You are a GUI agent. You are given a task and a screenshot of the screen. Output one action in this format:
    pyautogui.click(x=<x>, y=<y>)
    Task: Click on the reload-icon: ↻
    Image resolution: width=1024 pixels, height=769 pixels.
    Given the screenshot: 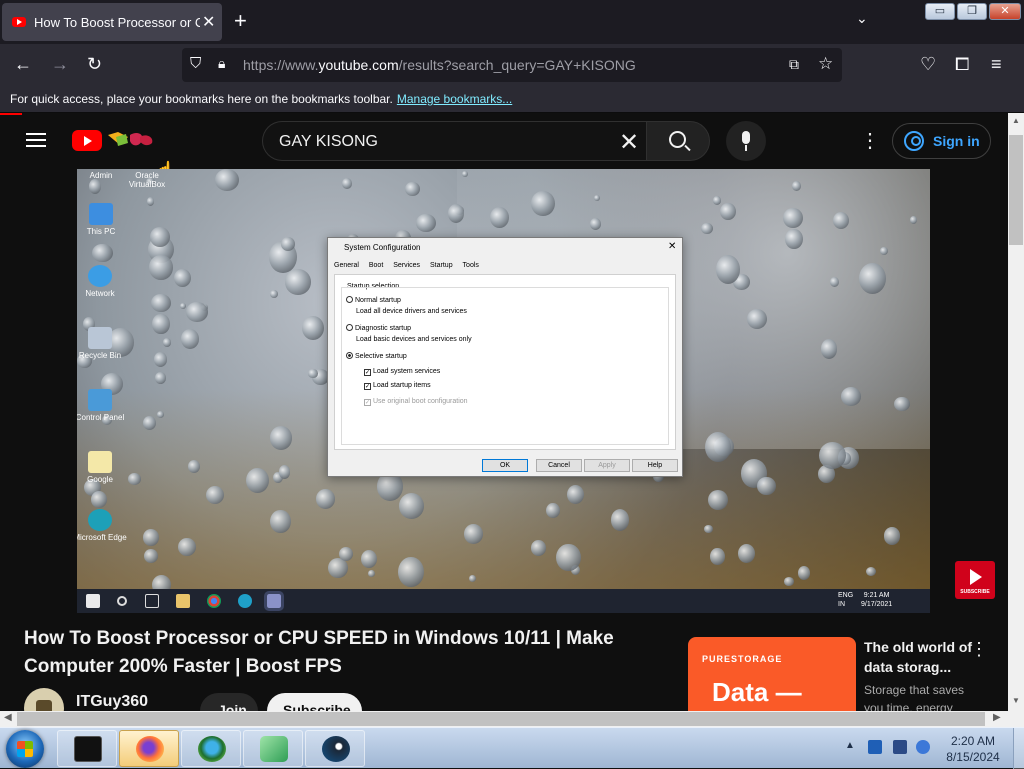 What is the action you would take?
    pyautogui.click(x=94, y=64)
    